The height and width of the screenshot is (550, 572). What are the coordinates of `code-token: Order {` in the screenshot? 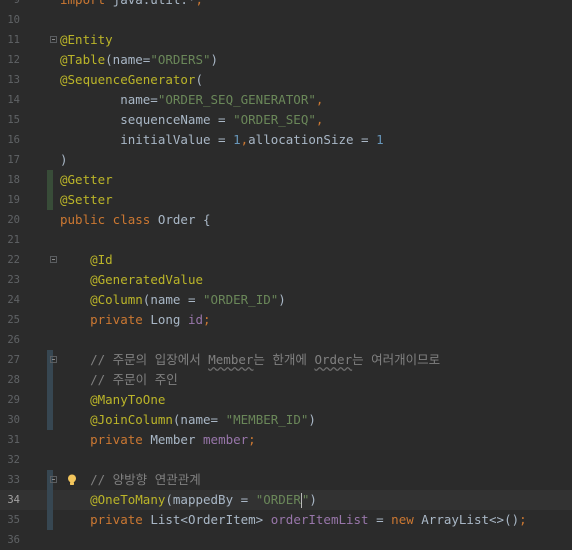 It's located at (184, 219).